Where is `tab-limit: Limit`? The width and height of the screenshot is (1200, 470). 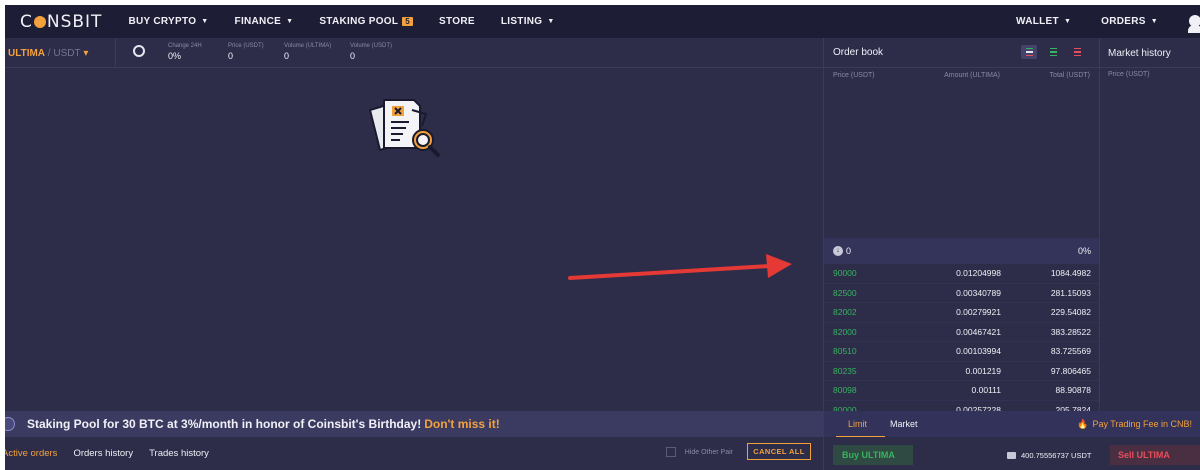
tab-limit: Limit is located at coordinates (857, 424).